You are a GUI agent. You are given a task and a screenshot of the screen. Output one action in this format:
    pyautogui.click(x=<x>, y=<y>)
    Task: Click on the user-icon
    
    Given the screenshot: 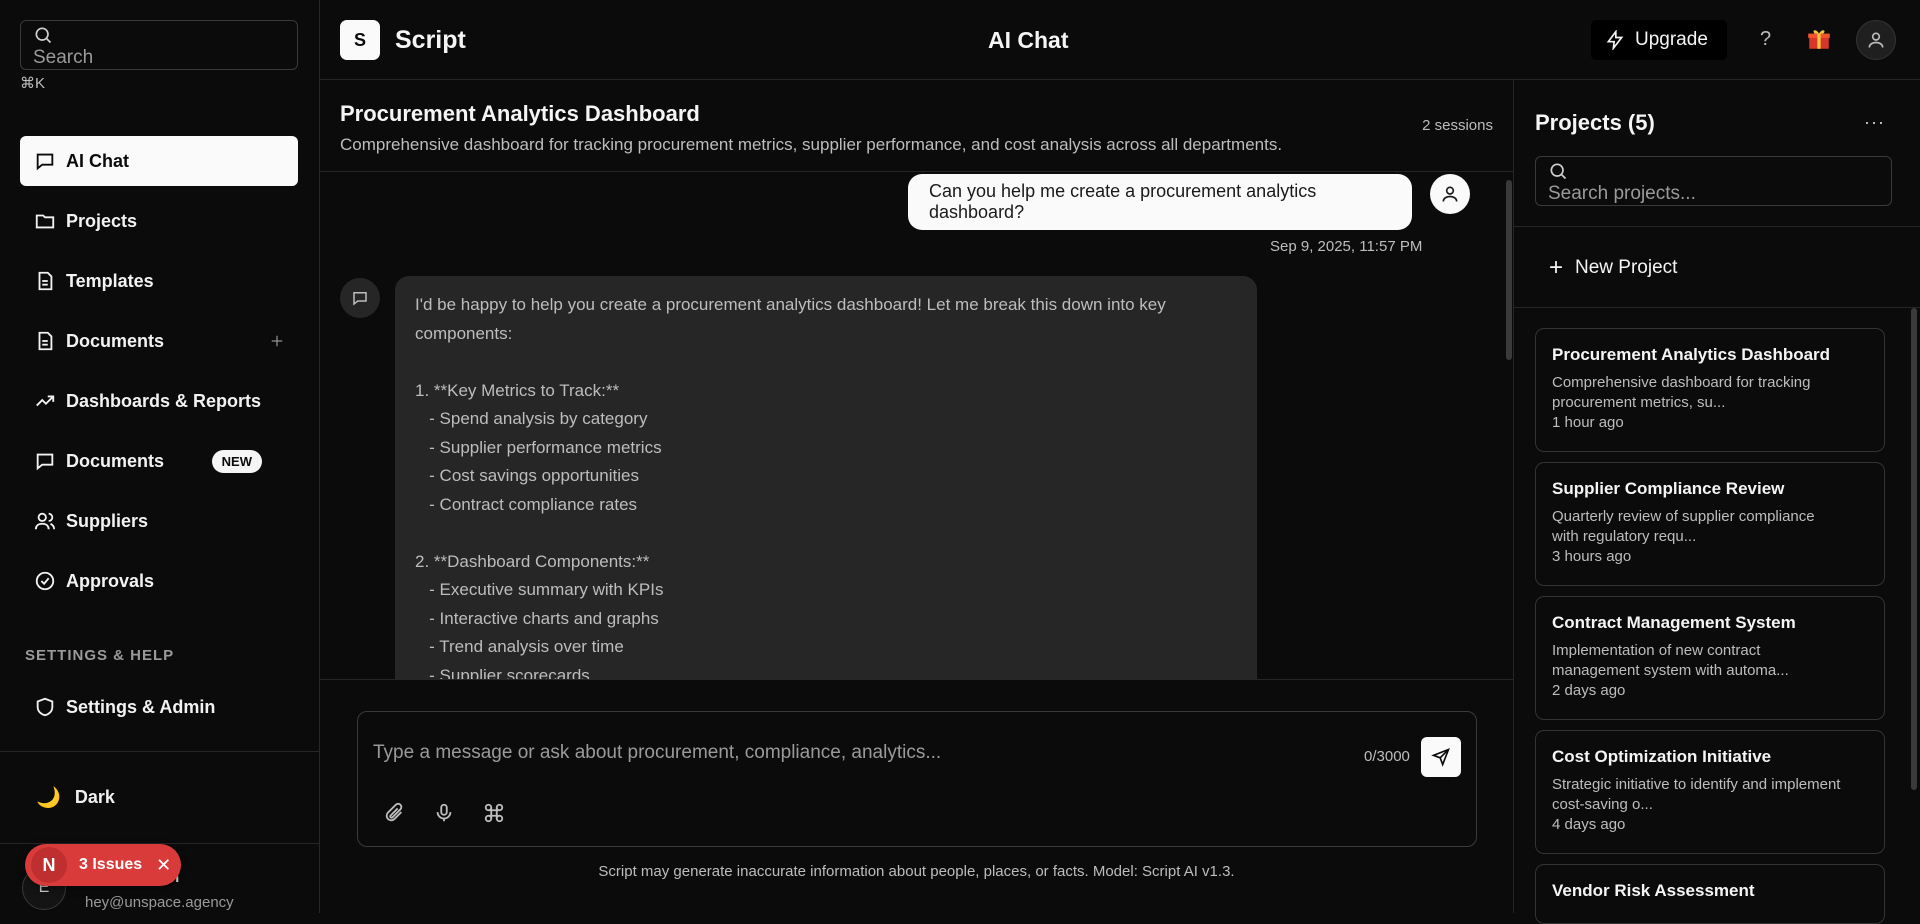 What is the action you would take?
    pyautogui.click(x=1450, y=194)
    